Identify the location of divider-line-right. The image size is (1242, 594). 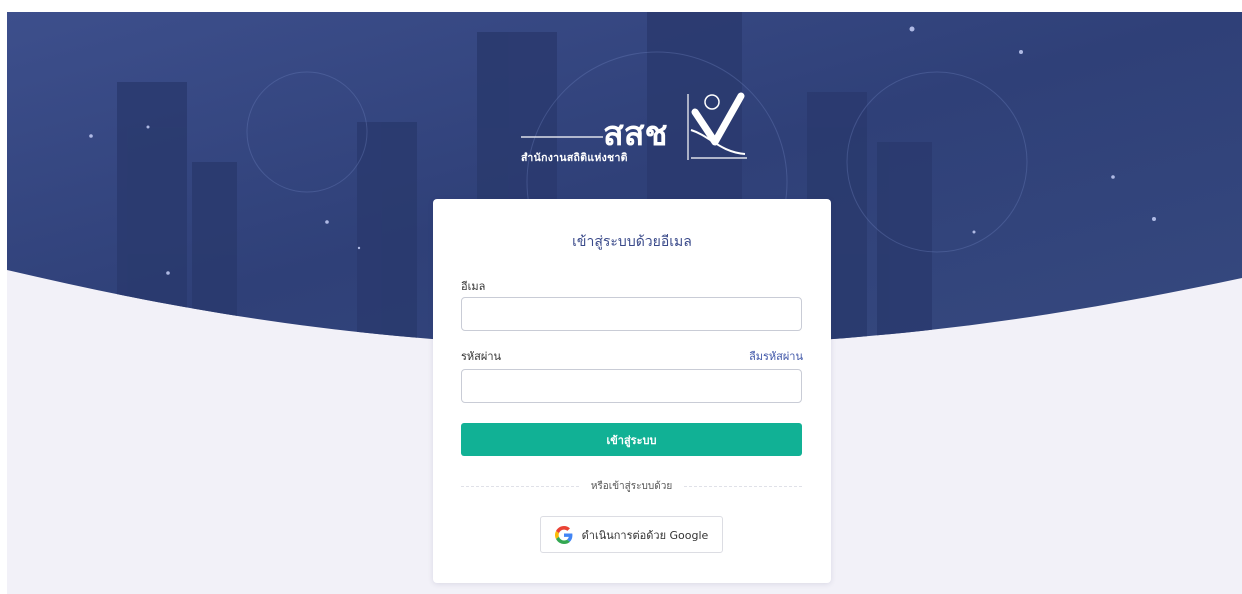
(743, 486).